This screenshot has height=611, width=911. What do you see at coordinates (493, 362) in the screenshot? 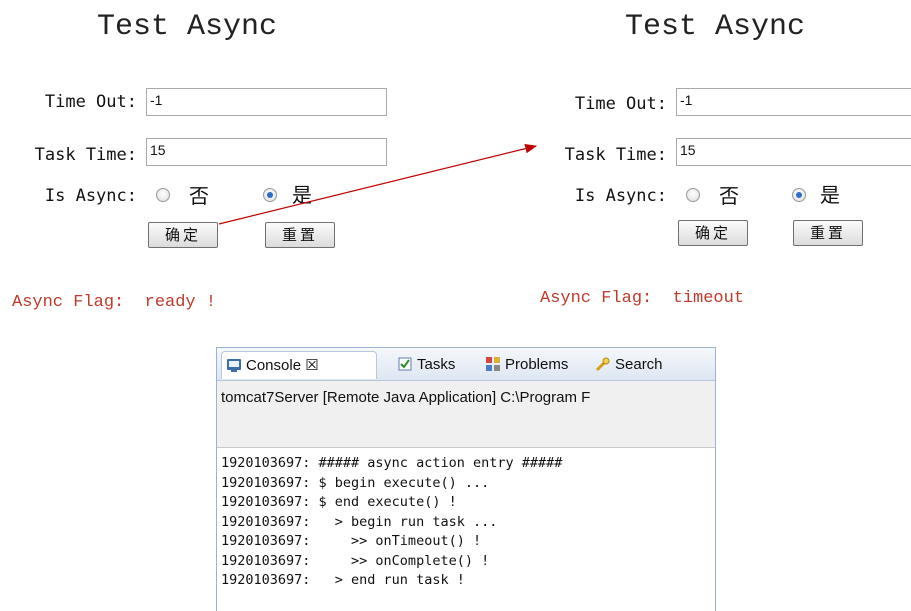
I see `problems-icon` at bounding box center [493, 362].